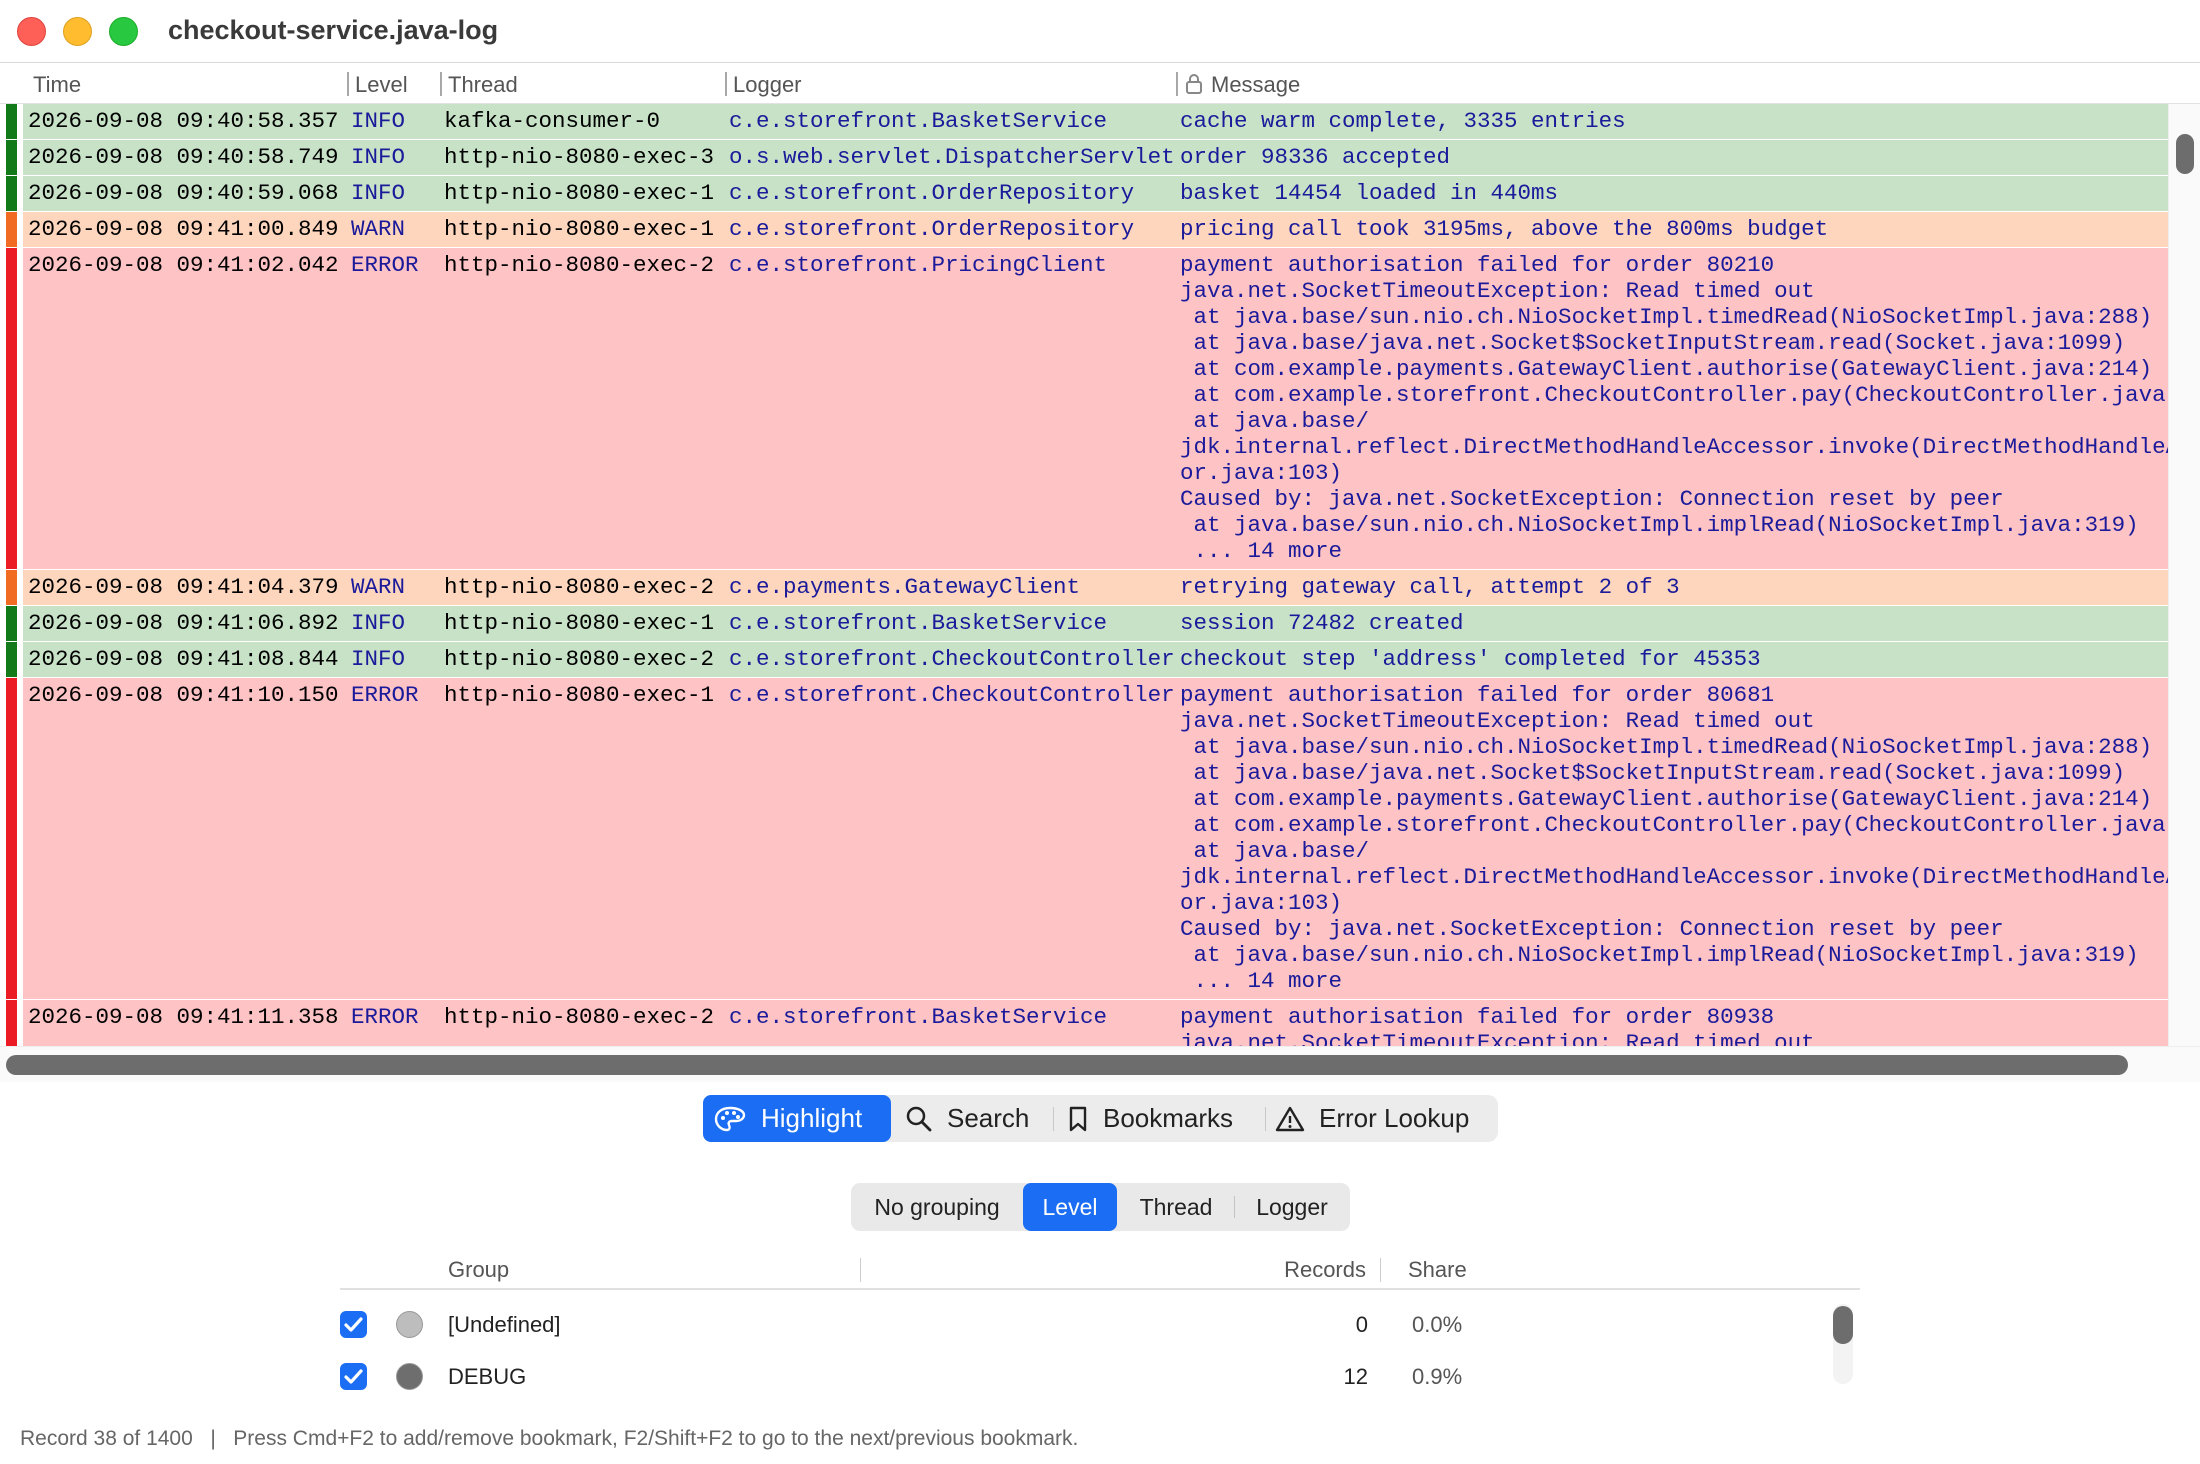 Image resolution: width=2200 pixels, height=1464 pixels. I want to click on window-zoom-button, so click(123, 31).